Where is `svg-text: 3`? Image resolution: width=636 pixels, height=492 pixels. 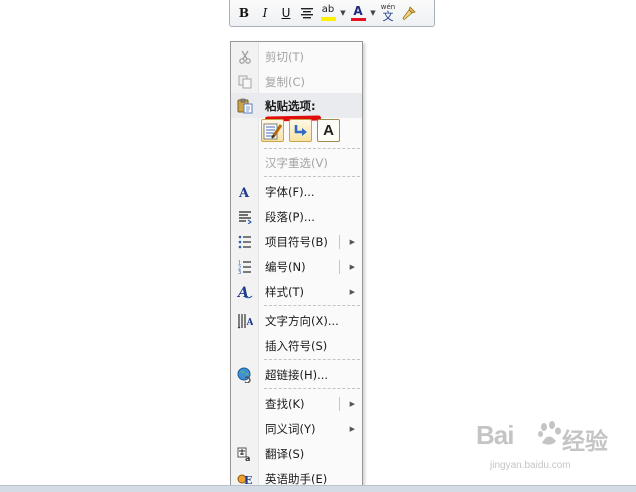
svg-text: 3 is located at coordinates (239, 272).